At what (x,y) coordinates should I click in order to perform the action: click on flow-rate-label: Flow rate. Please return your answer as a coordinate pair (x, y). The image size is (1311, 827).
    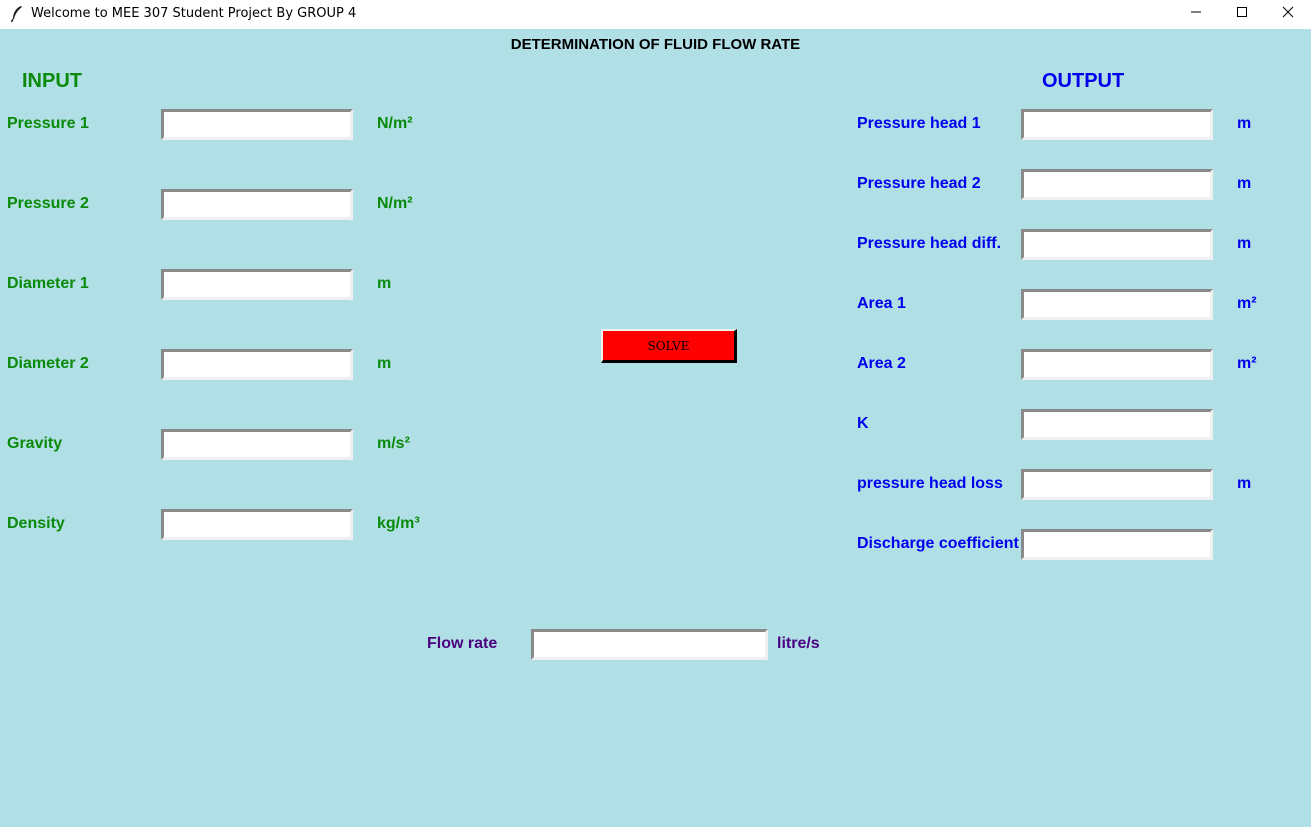
    Looking at the image, I should click on (462, 643).